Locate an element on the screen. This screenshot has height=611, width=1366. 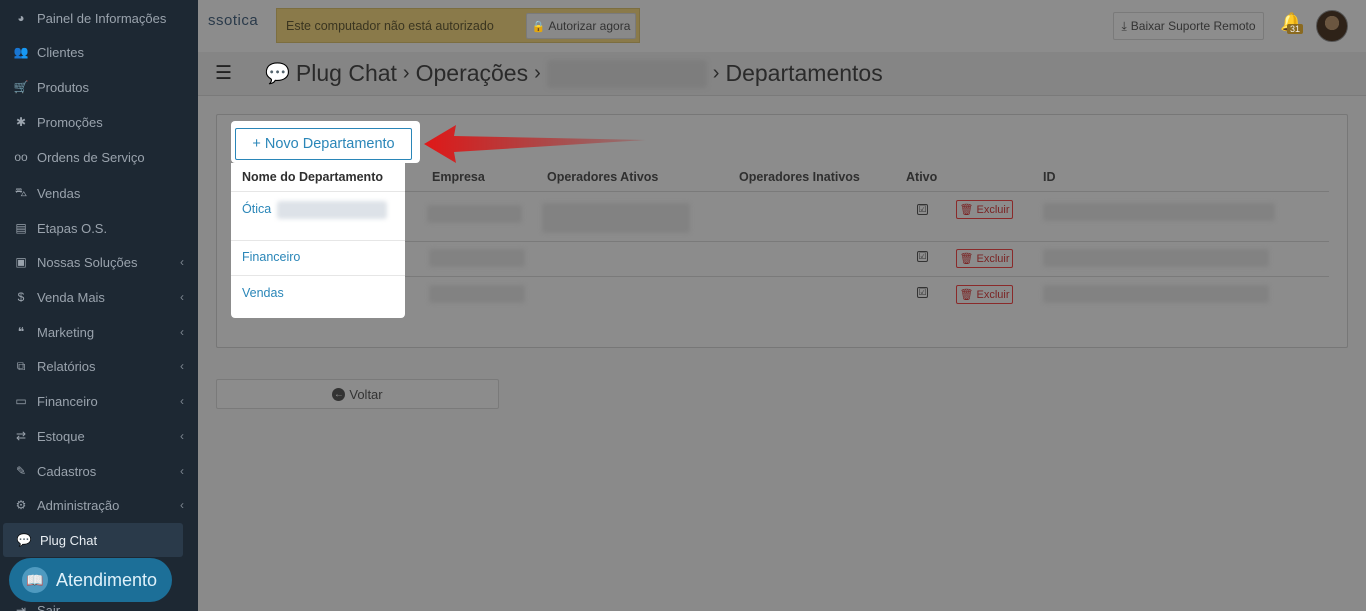
stages-icon: ▤ is located at coordinates (21, 228).